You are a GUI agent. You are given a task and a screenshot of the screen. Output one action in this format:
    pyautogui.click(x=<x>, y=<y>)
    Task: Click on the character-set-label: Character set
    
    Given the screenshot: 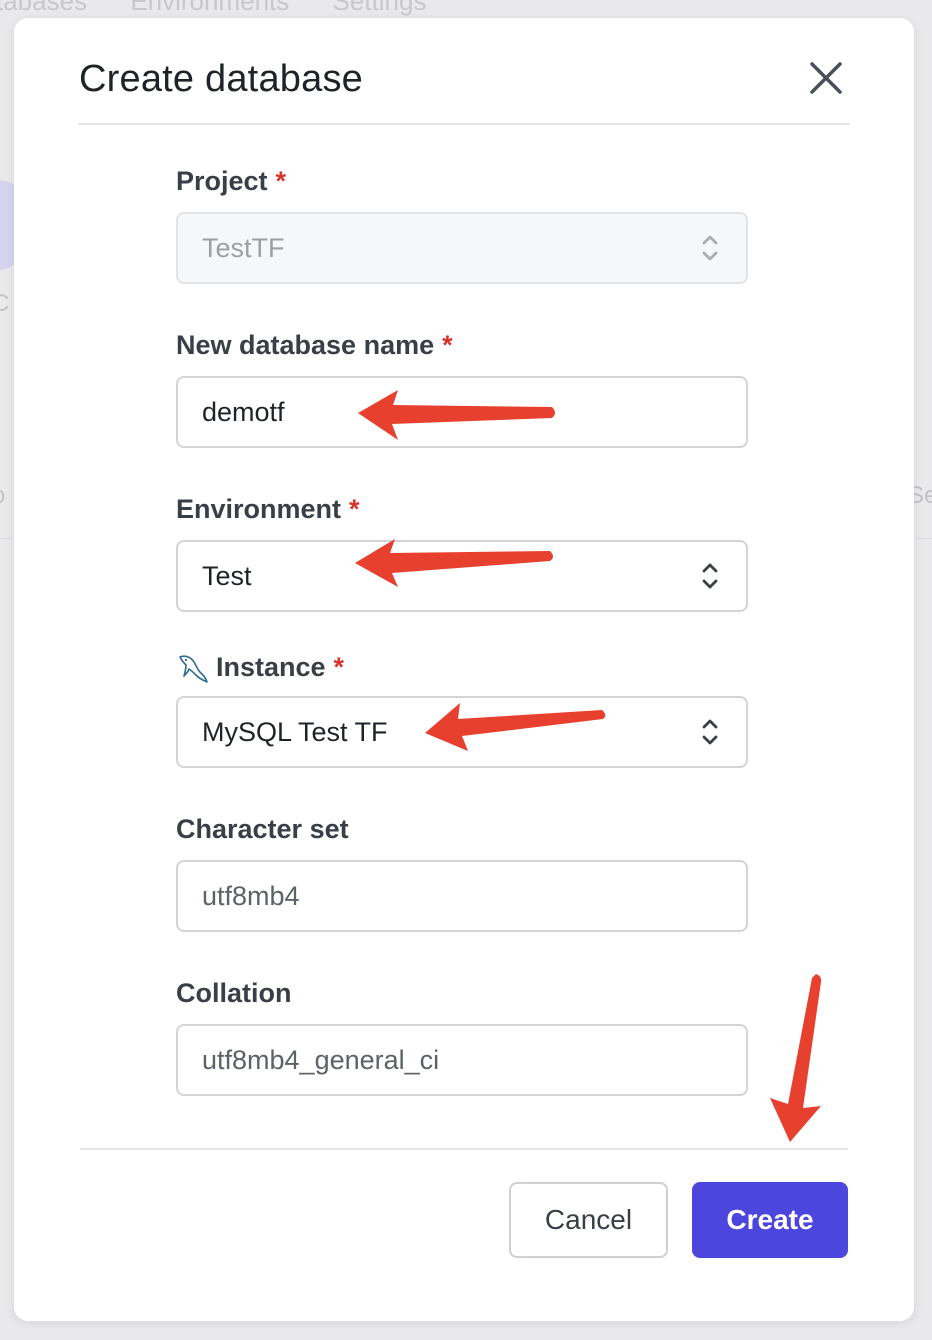 What is the action you would take?
    pyautogui.click(x=262, y=829)
    